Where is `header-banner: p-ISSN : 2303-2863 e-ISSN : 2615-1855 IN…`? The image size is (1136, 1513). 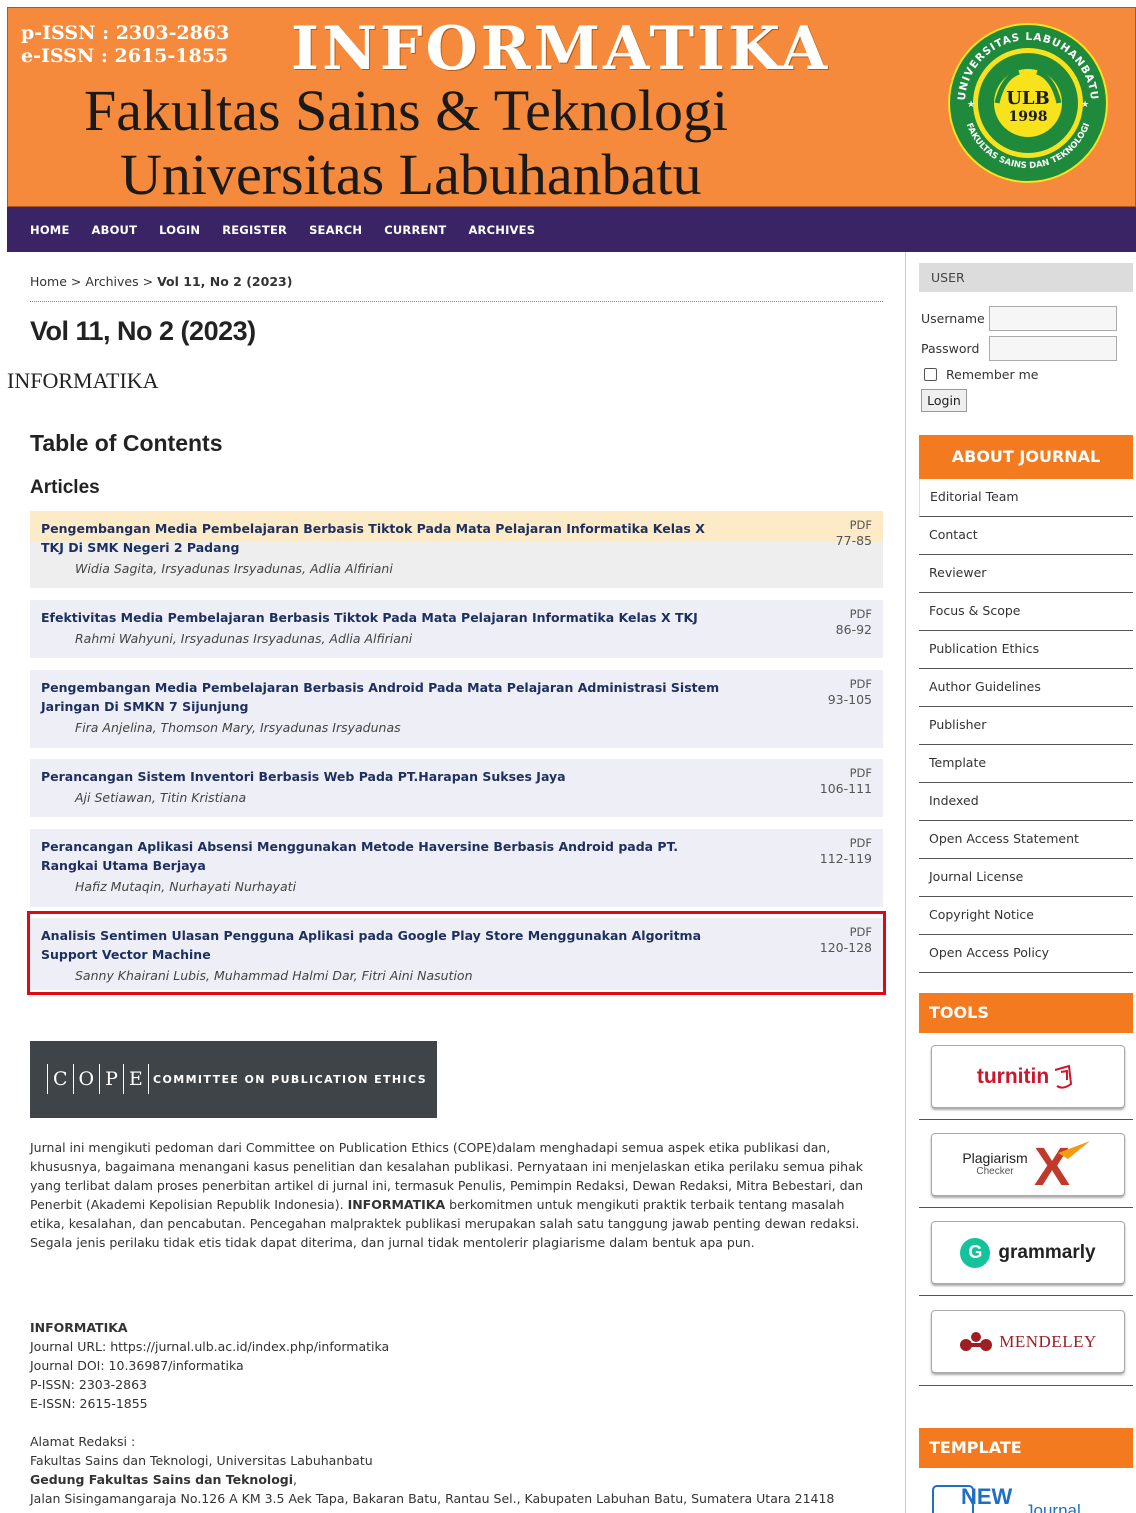
header-banner: p-ISSN : 2303-2863 e-ISSN : 2615-1855 IN… is located at coordinates (571, 107).